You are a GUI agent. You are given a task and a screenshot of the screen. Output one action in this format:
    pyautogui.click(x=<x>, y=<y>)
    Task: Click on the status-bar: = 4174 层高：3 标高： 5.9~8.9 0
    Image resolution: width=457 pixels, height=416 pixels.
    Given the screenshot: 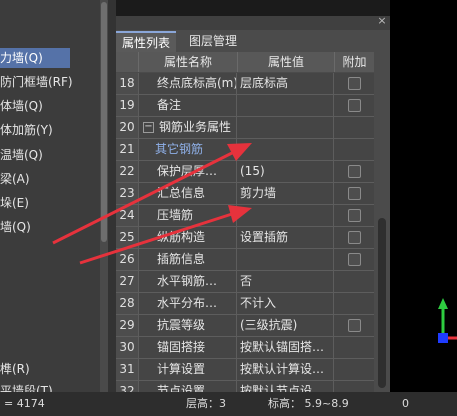 What is the action you would take?
    pyautogui.click(x=228, y=404)
    